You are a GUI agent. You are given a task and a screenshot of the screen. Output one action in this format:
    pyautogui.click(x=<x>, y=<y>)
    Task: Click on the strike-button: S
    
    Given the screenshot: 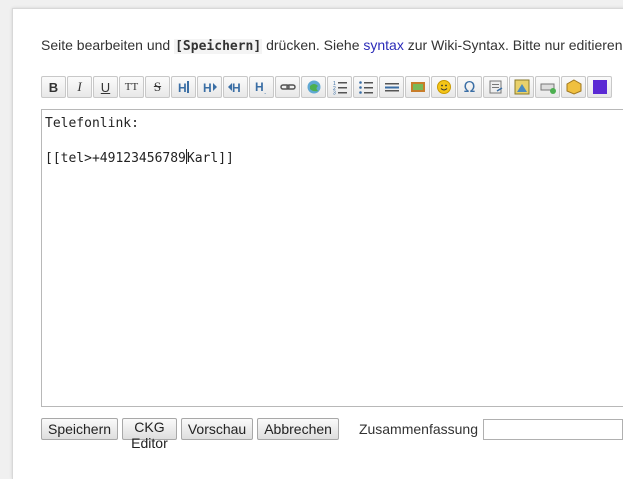 What is the action you would take?
    pyautogui.click(x=157, y=87)
    